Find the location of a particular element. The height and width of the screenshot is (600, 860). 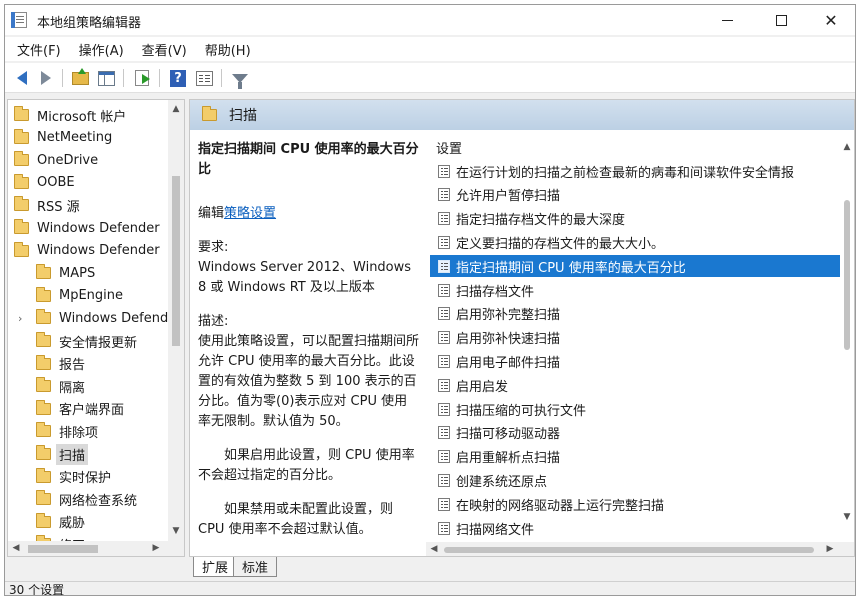

back-button is located at coordinates (22, 78).